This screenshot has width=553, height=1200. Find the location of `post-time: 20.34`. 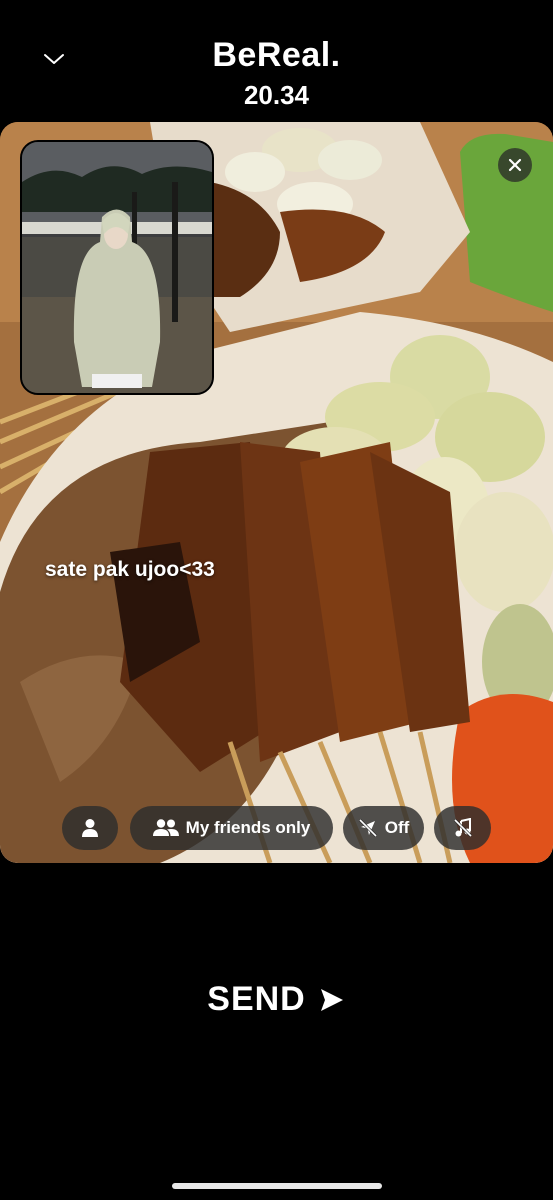

post-time: 20.34 is located at coordinates (276, 95).